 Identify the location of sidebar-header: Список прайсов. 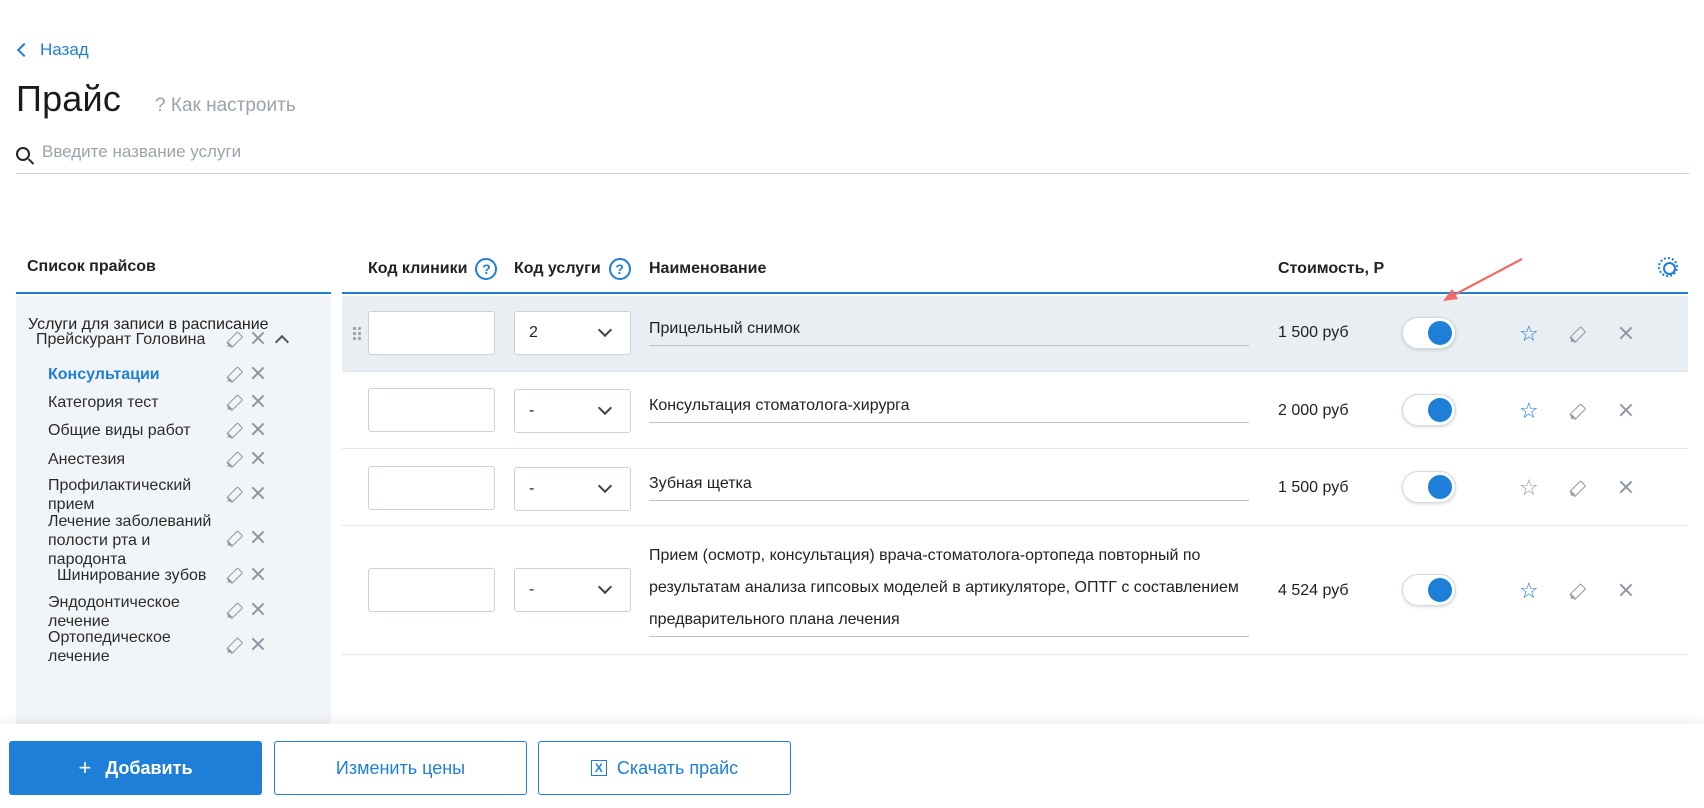
(173, 273).